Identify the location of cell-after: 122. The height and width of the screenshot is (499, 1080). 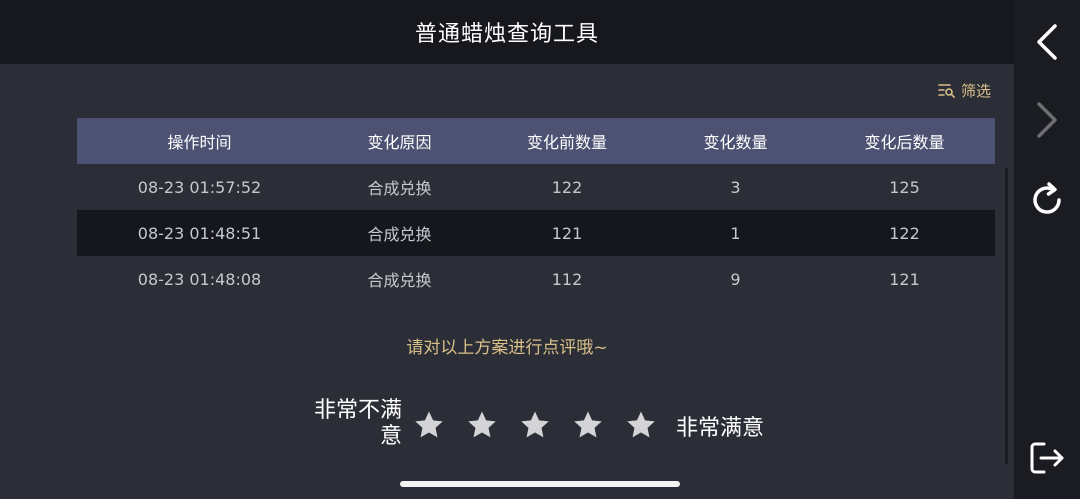
(904, 233).